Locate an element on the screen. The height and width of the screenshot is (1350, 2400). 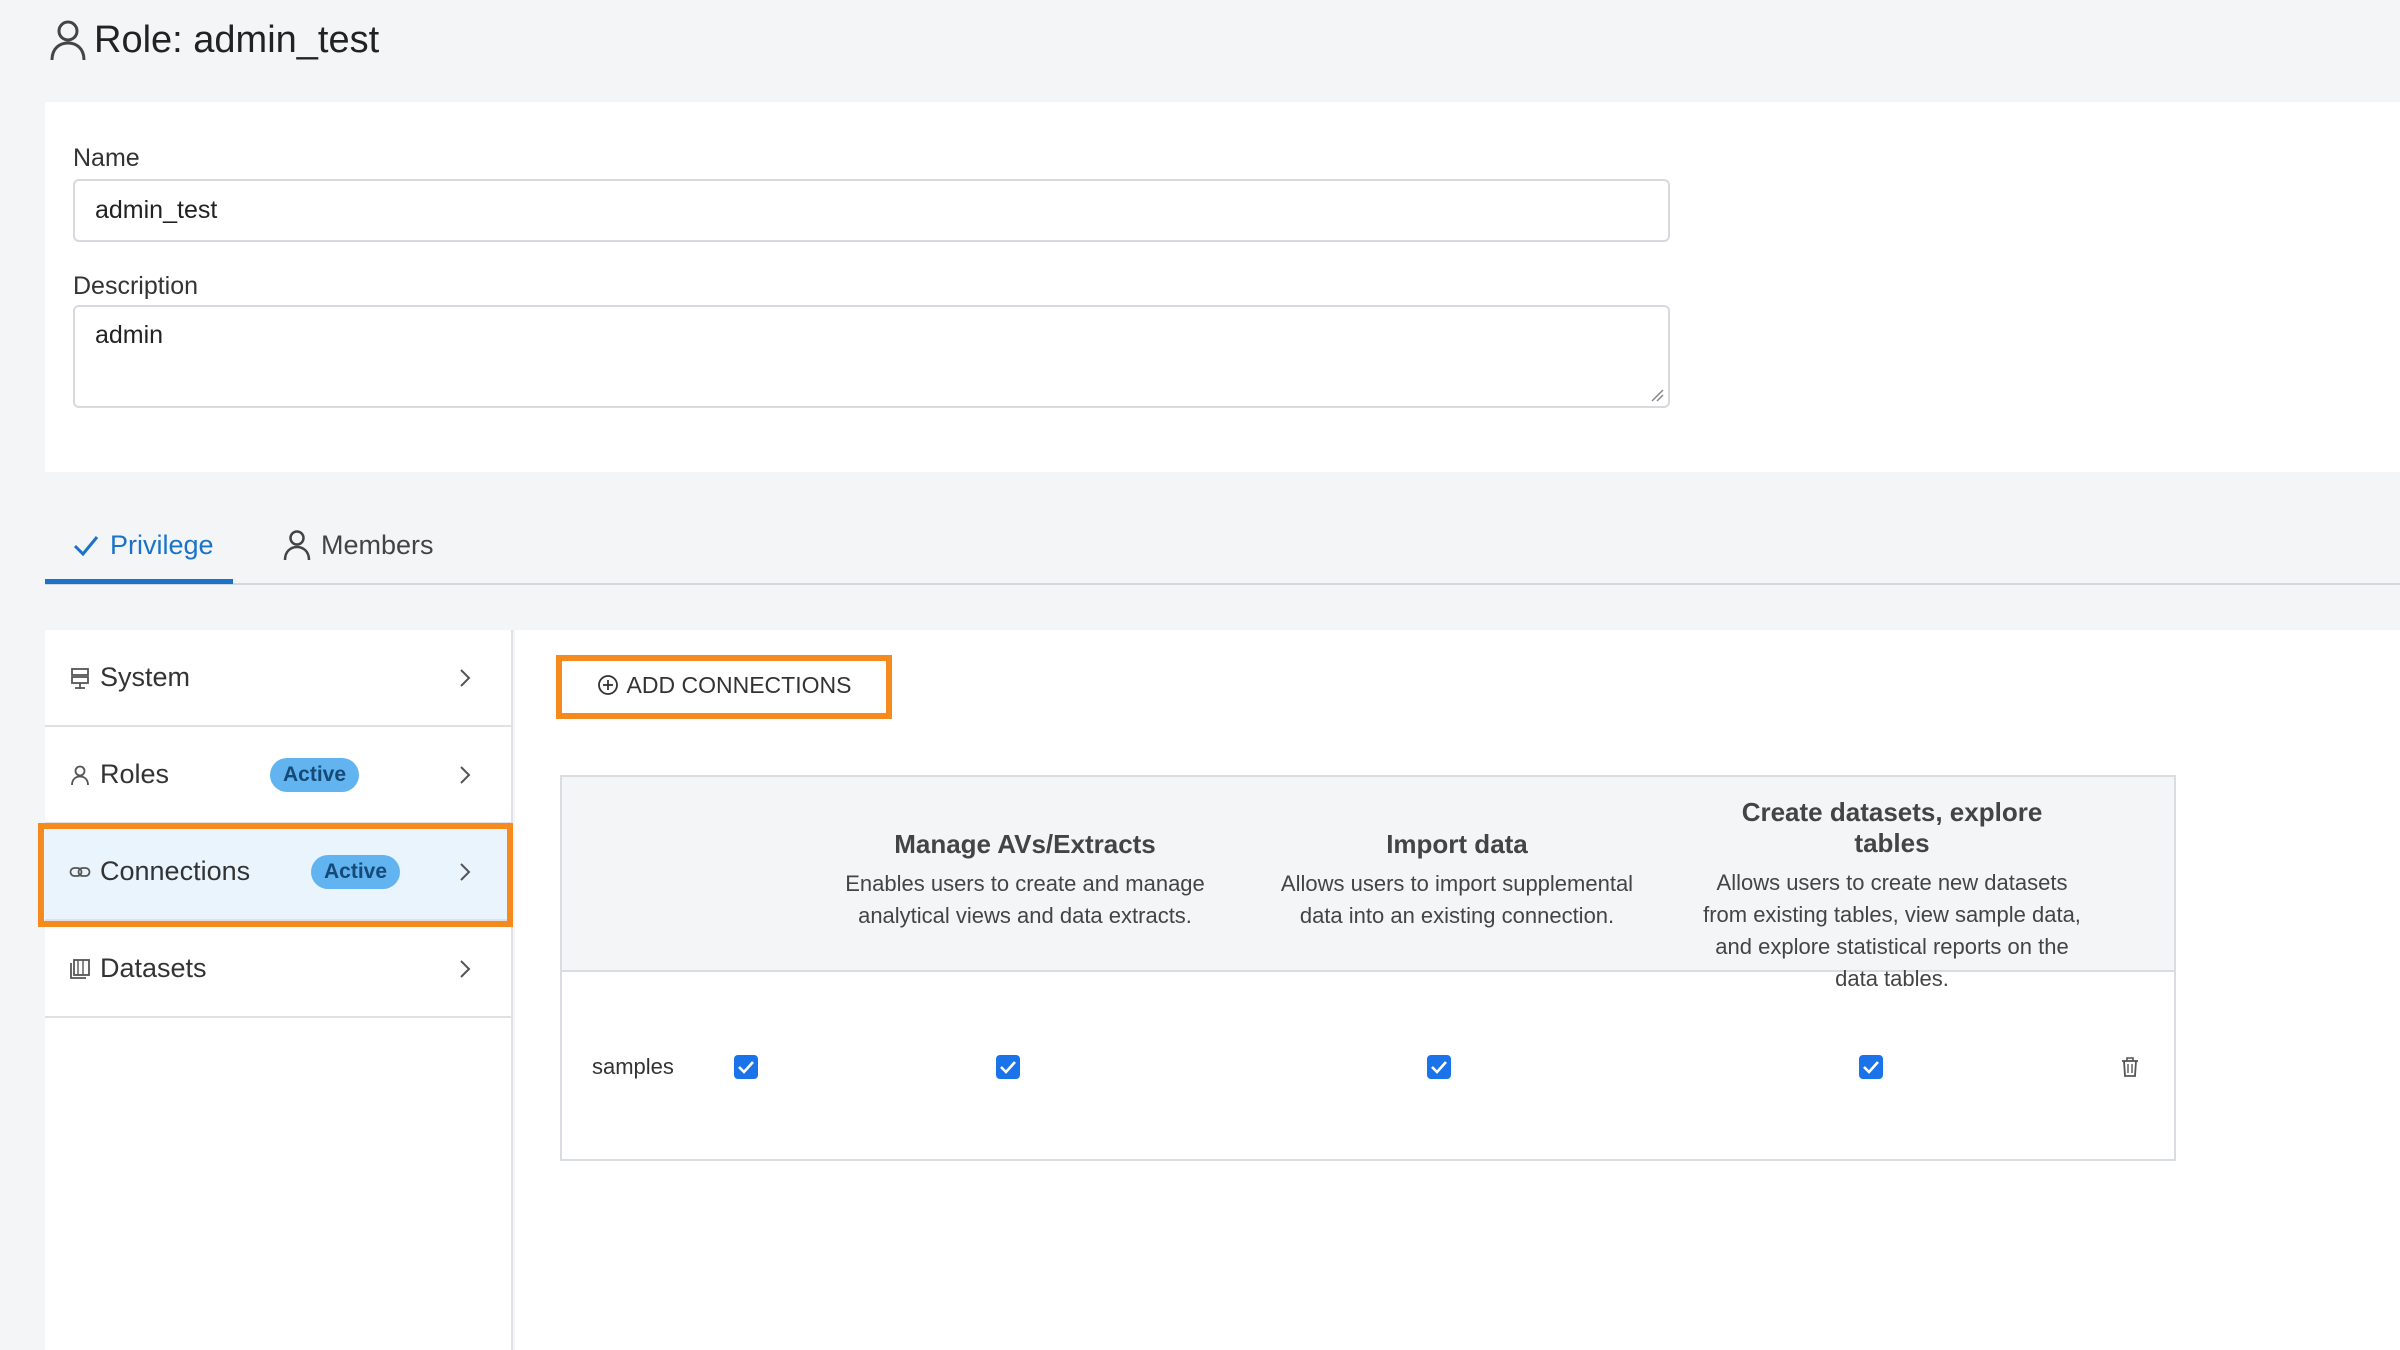
tab-privilege-label: Privilege is located at coordinates (162, 544).